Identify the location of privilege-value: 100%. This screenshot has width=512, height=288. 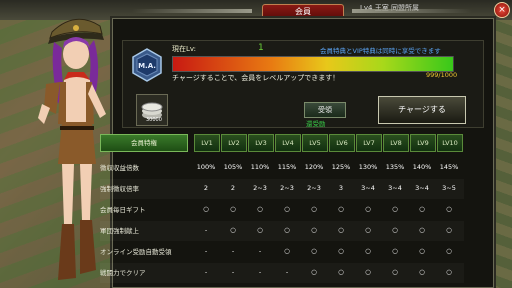
(206, 167).